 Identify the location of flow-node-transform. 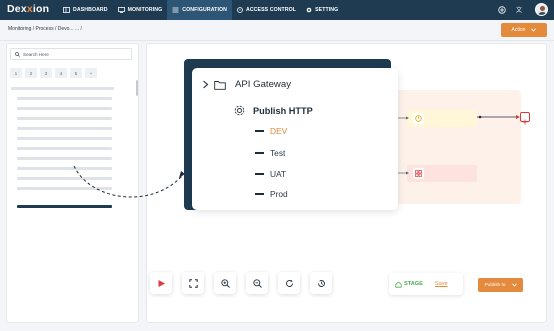
(442, 173).